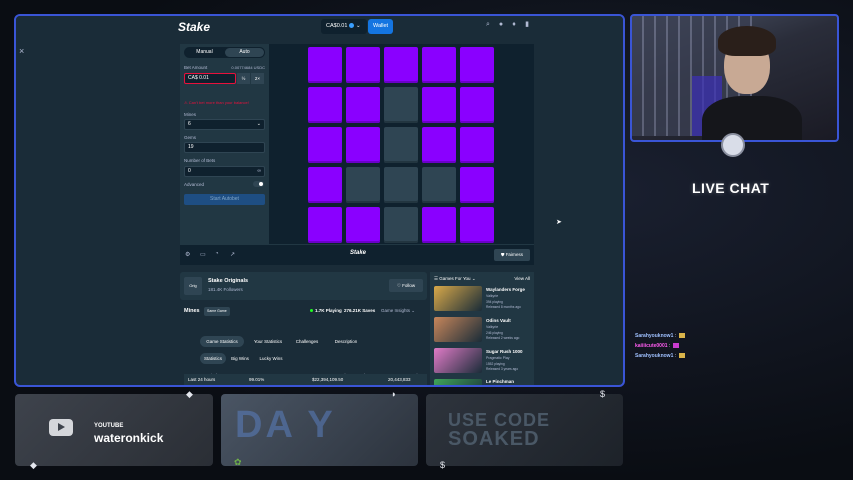 Image resolution: width=853 pixels, height=480 pixels. What do you see at coordinates (505, 289) in the screenshot?
I see `game-title: Waylanders Forge` at bounding box center [505, 289].